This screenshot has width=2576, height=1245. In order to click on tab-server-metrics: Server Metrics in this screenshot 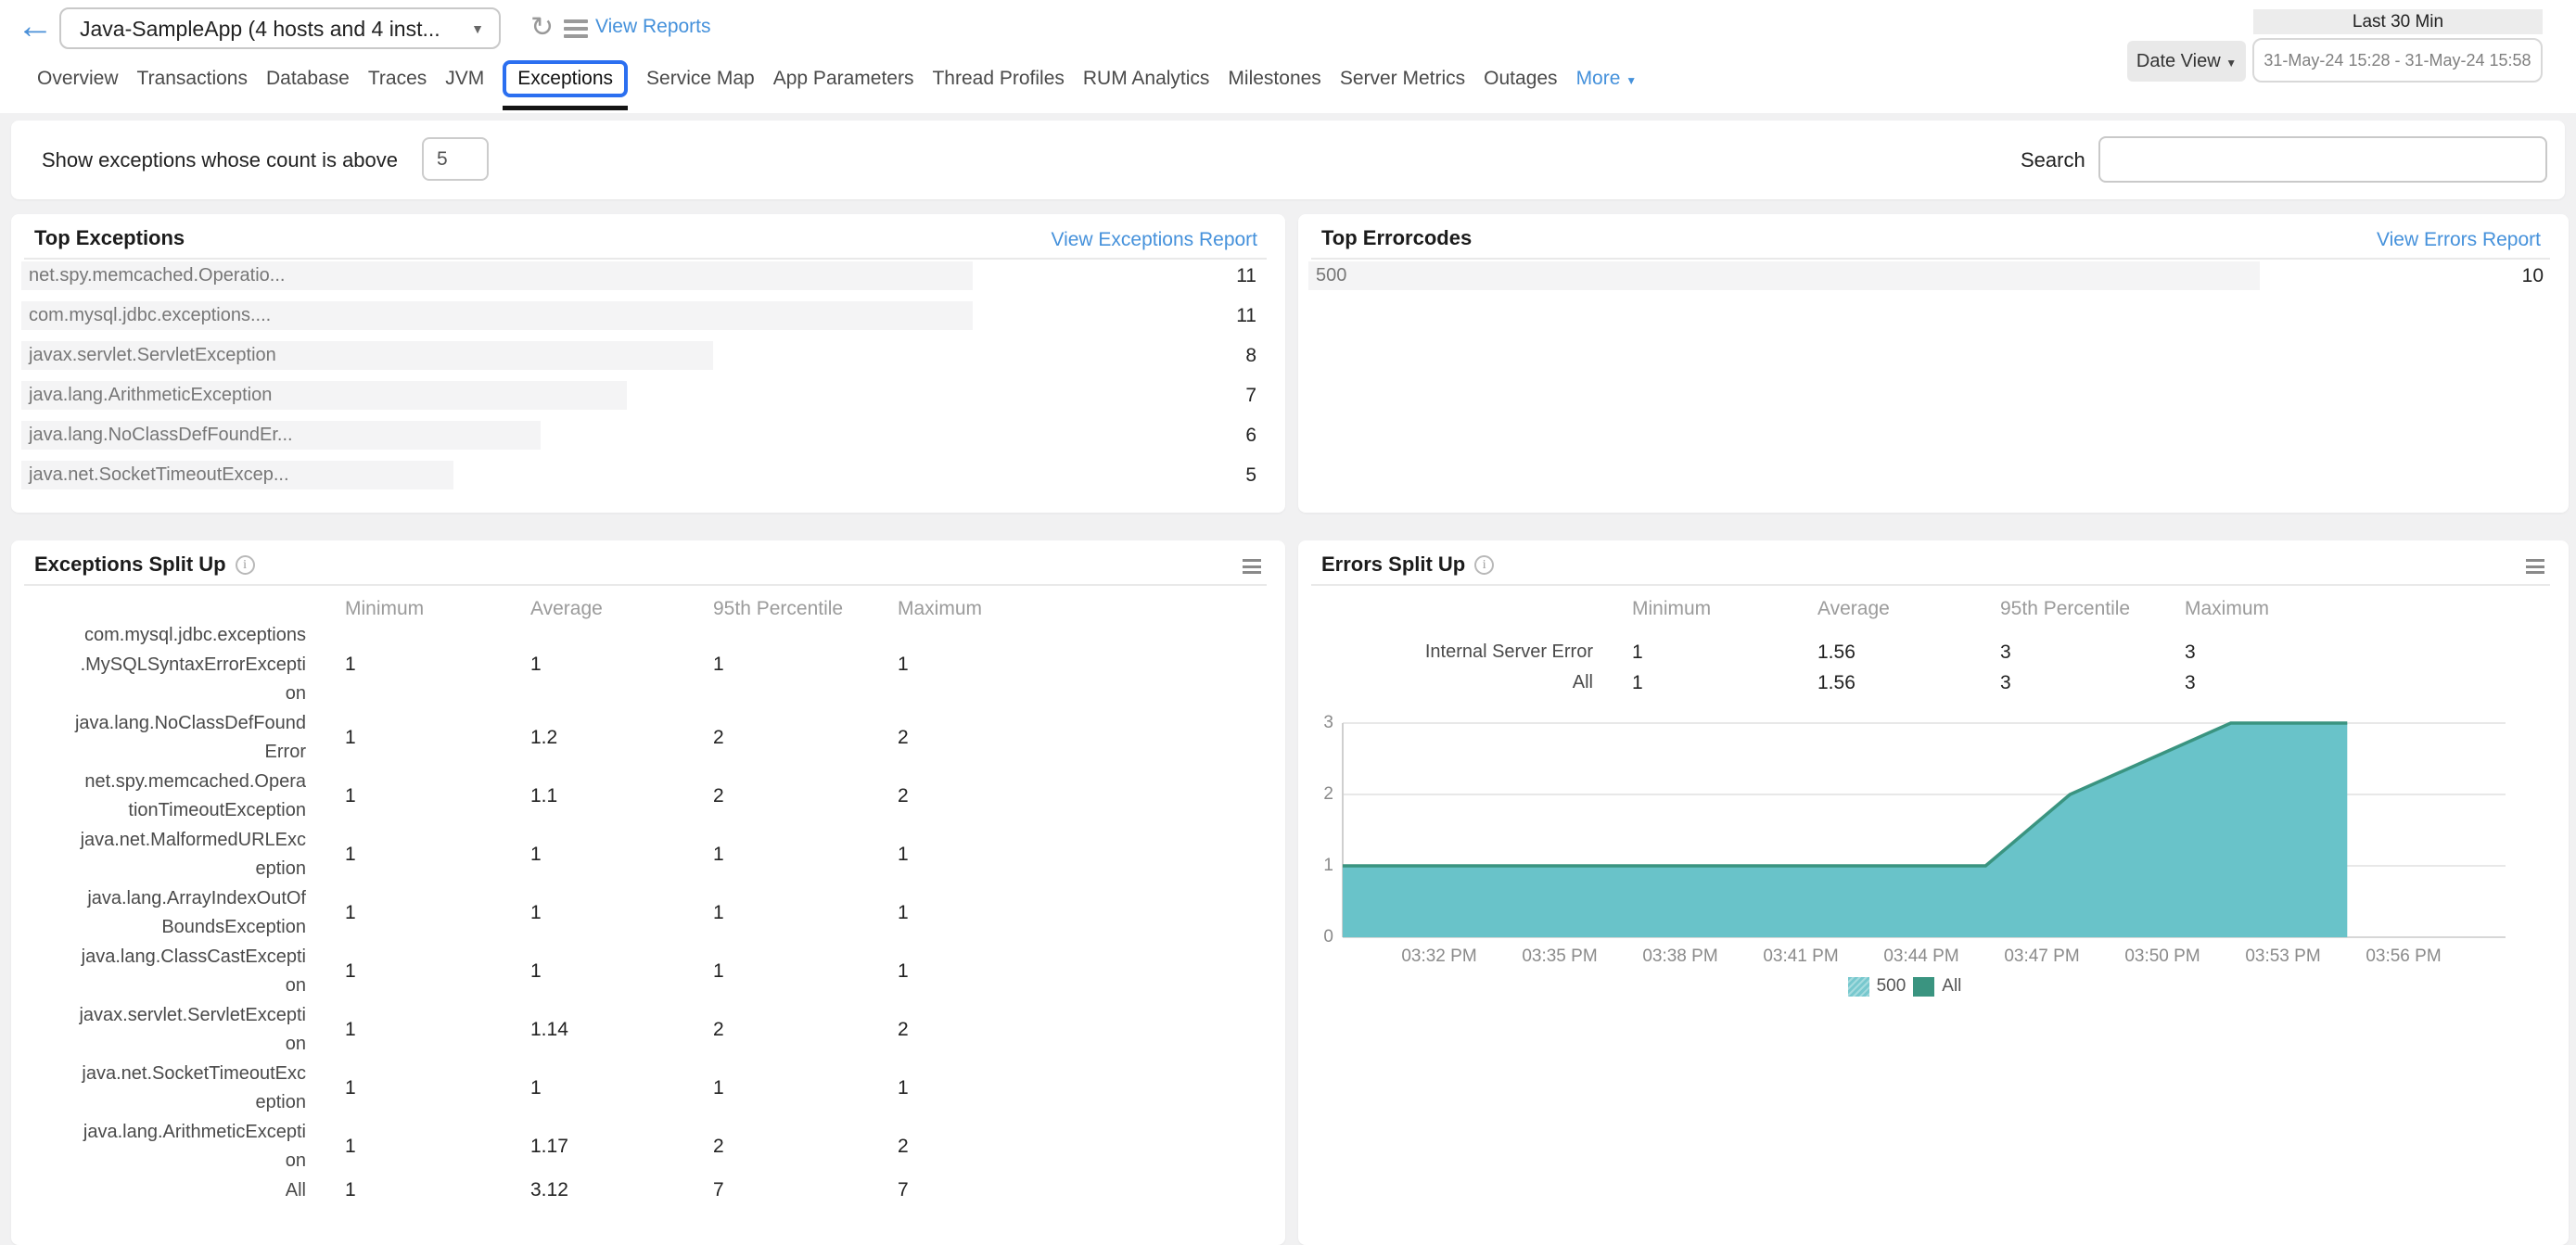, I will do `click(1403, 79)`.